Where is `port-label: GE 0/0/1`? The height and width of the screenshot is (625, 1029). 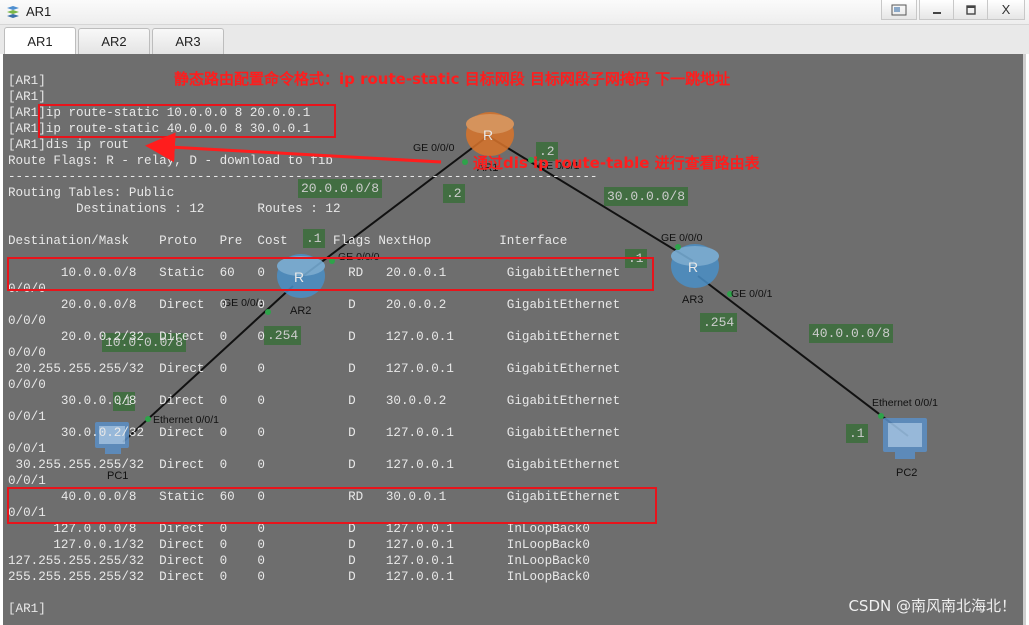 port-label: GE 0/0/1 is located at coordinates (752, 294).